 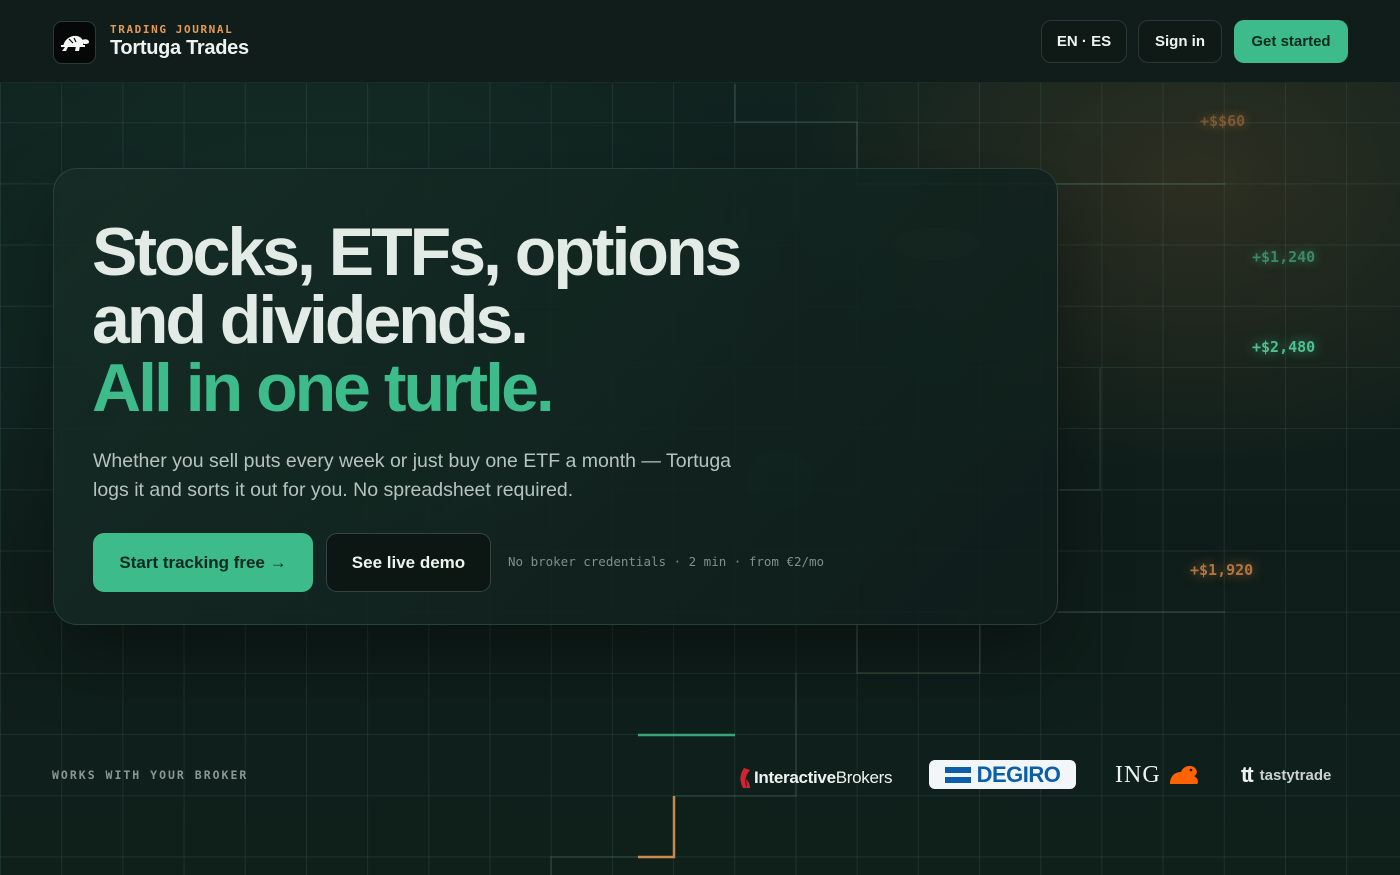 What do you see at coordinates (957, 774) in the screenshot?
I see `degiro-logo` at bounding box center [957, 774].